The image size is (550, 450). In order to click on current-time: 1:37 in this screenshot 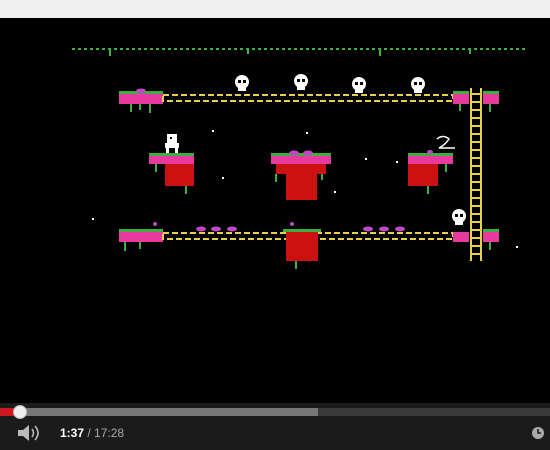, I will do `click(72, 433)`.